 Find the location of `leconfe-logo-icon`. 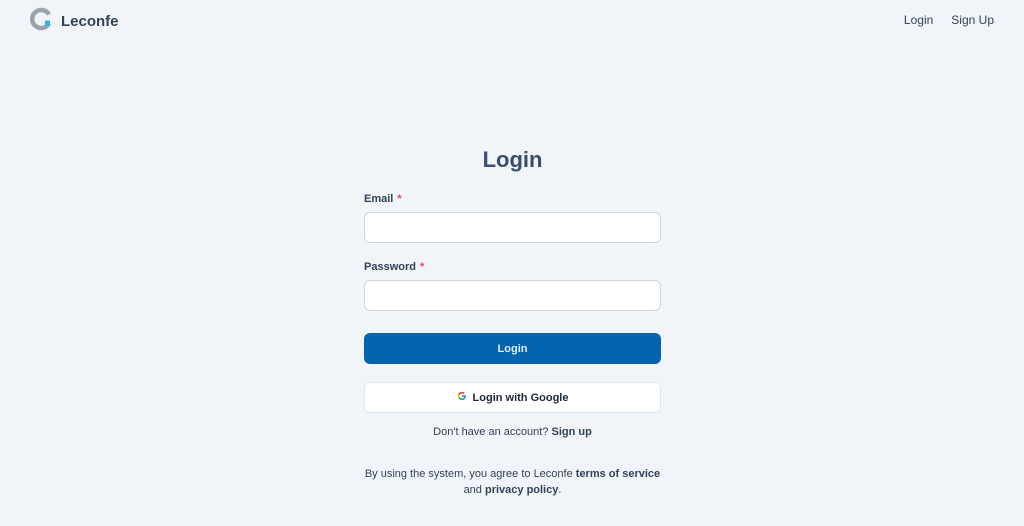

leconfe-logo-icon is located at coordinates (42, 21).